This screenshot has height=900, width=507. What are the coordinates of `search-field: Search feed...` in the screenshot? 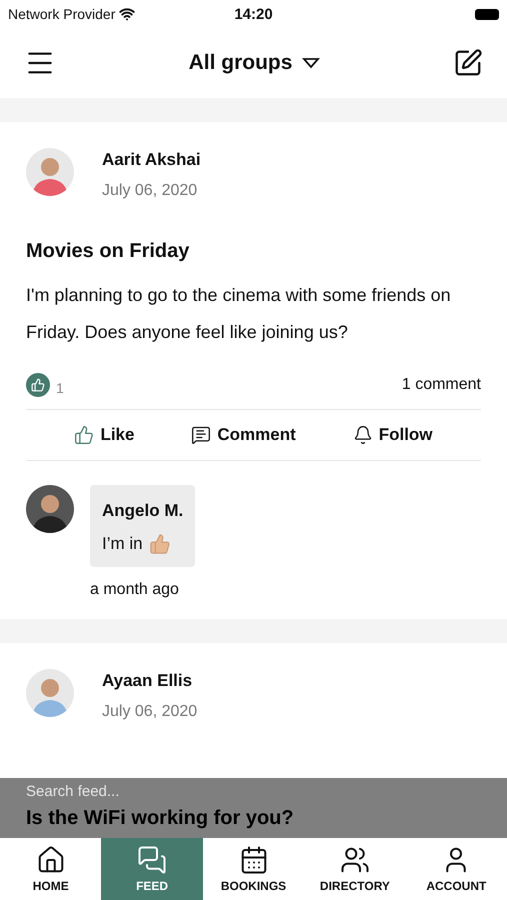 It's located at (106, 791).